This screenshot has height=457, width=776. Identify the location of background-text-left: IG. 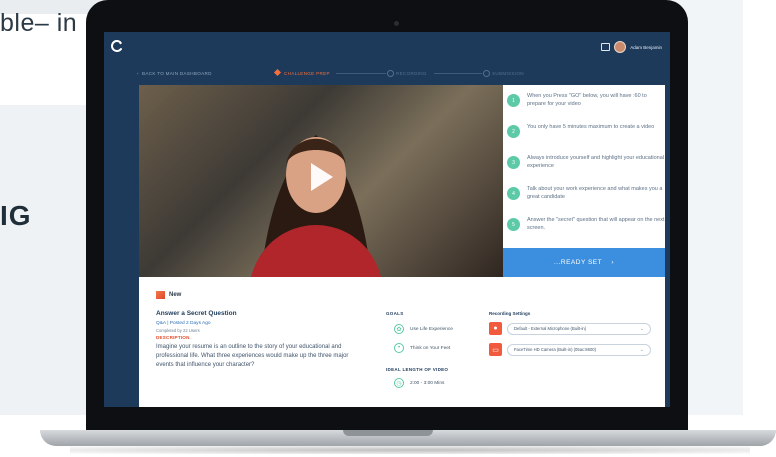
(16, 215).